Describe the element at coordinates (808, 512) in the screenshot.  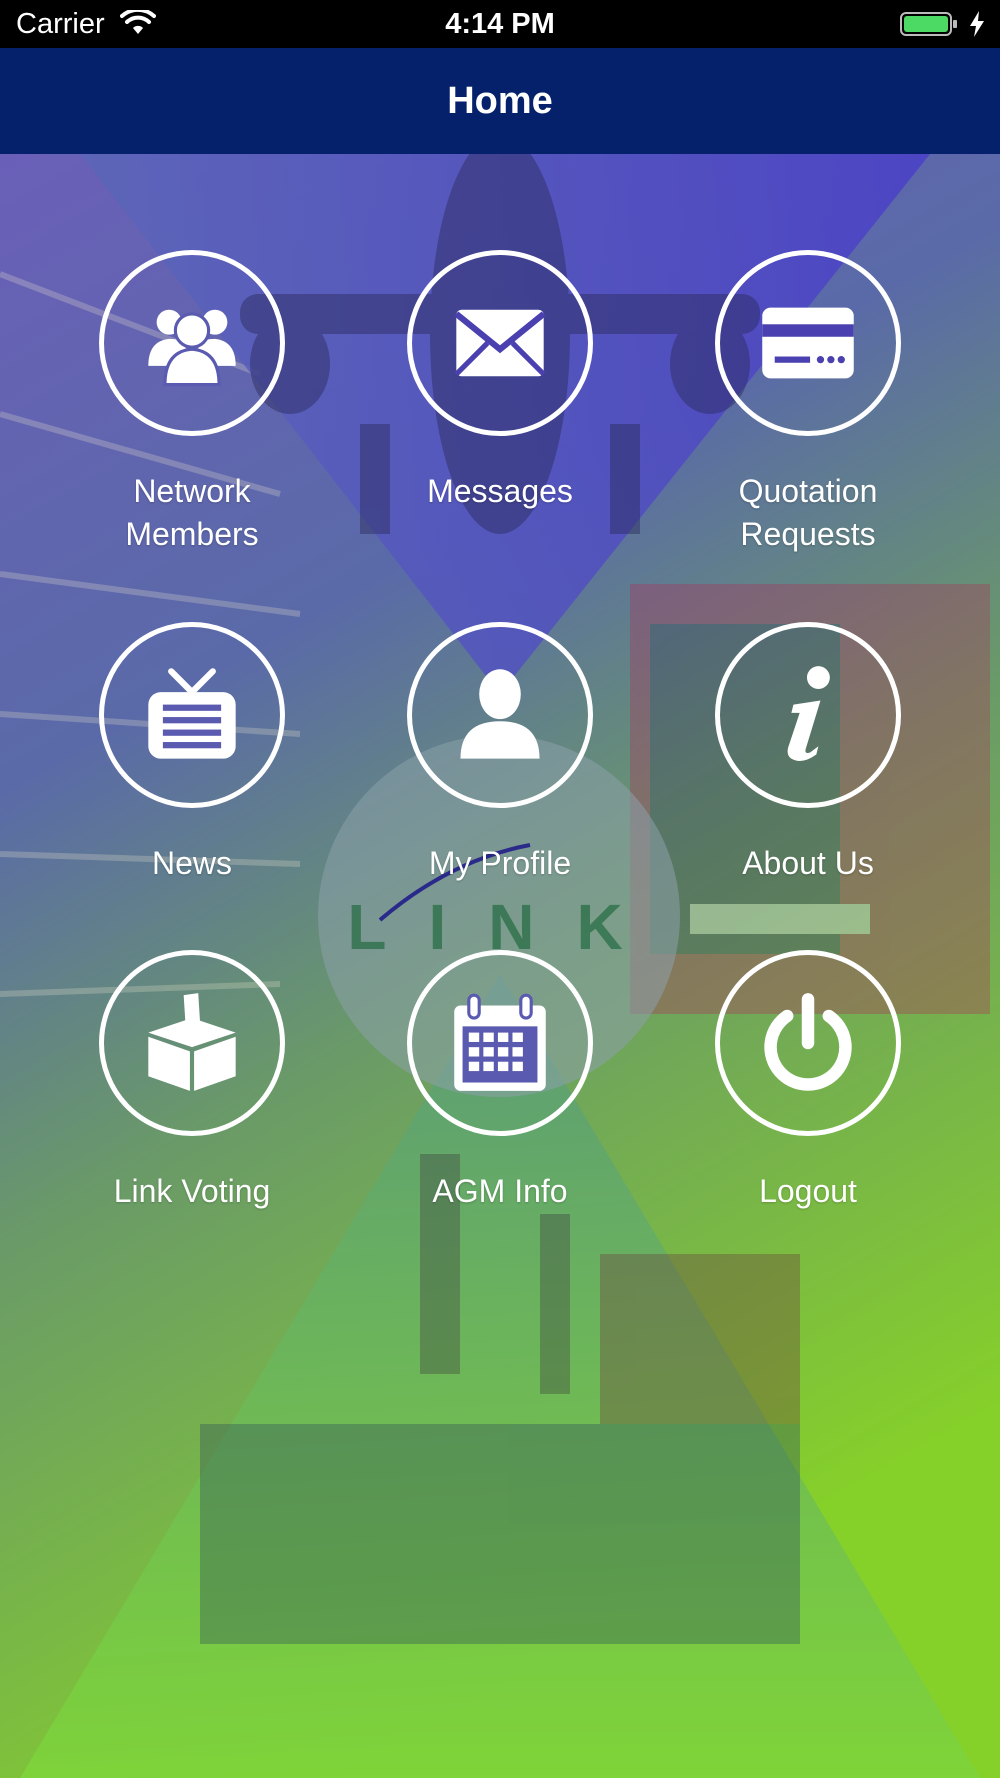
I see `tile-label: Quotation Requests` at that location.